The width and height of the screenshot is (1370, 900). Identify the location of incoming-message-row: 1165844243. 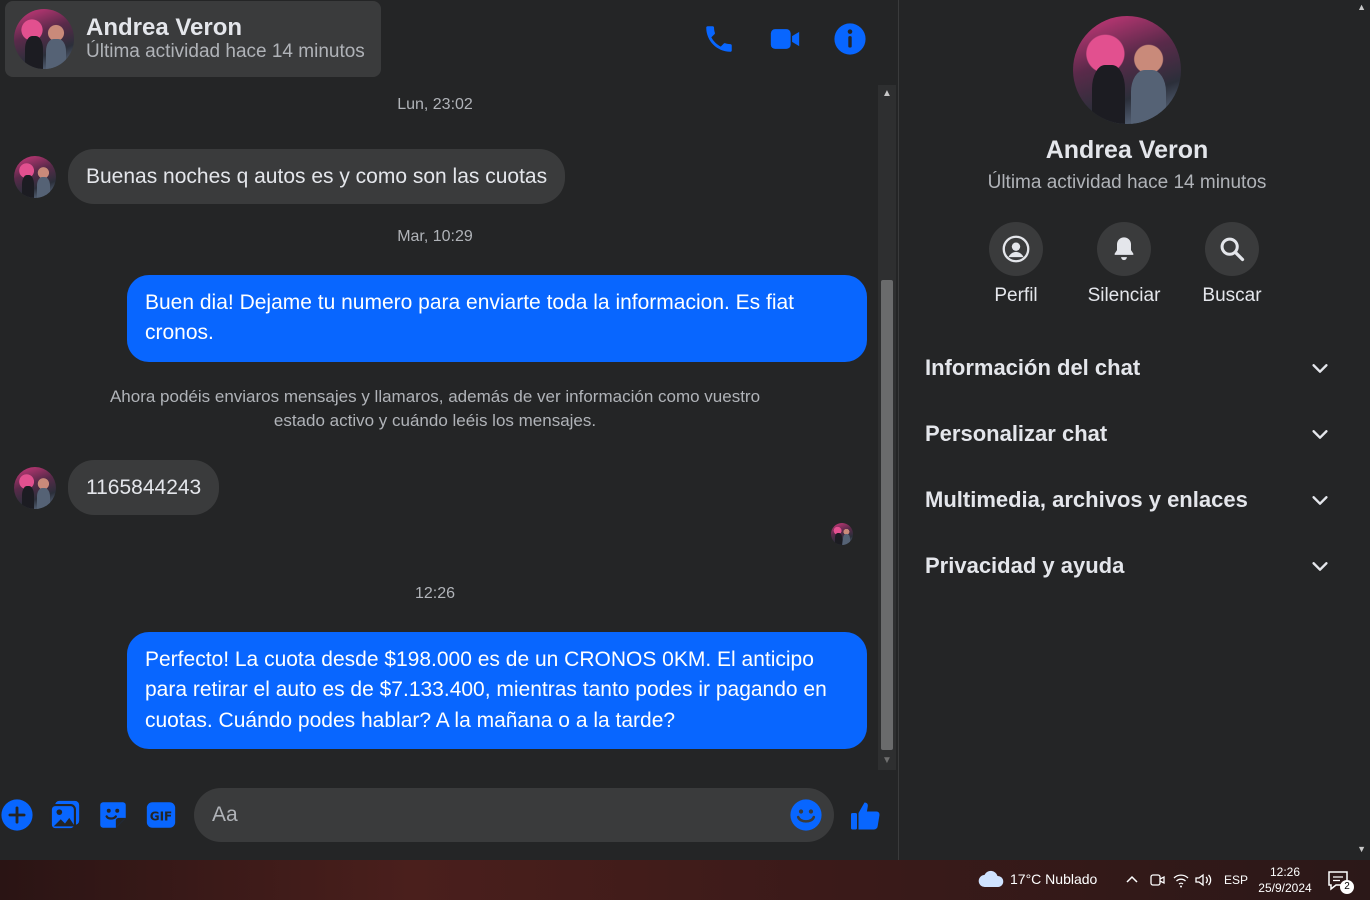
(117, 488).